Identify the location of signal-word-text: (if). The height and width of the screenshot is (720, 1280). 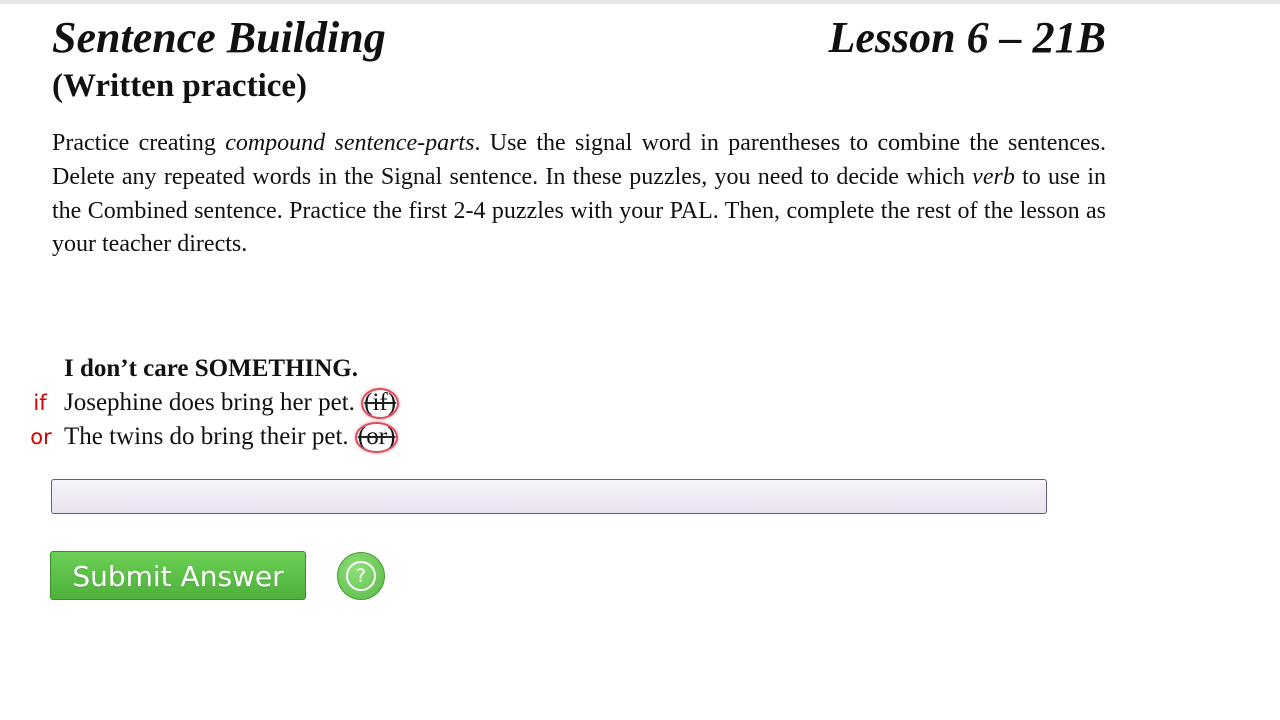
(380, 402).